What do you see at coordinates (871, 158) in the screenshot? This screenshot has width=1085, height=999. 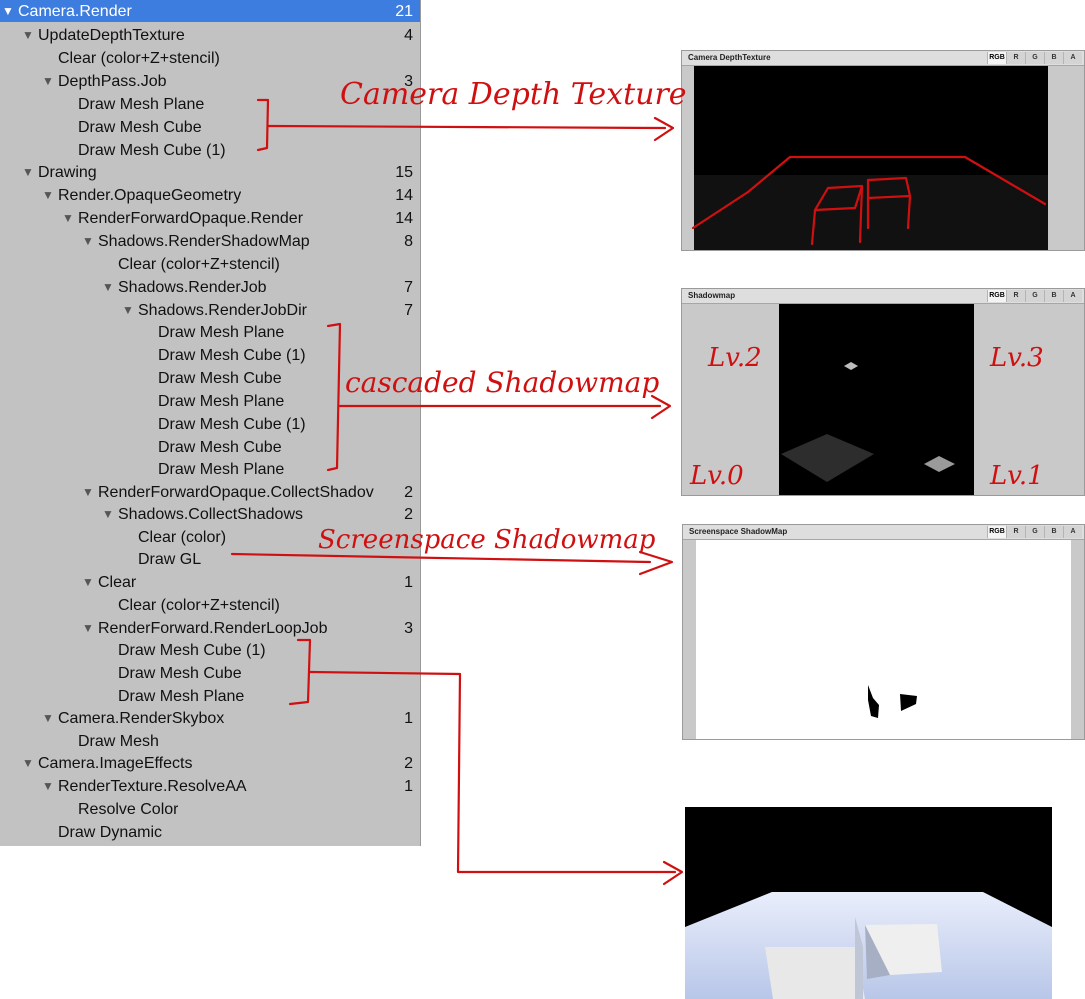 I see `depth-texture-image` at bounding box center [871, 158].